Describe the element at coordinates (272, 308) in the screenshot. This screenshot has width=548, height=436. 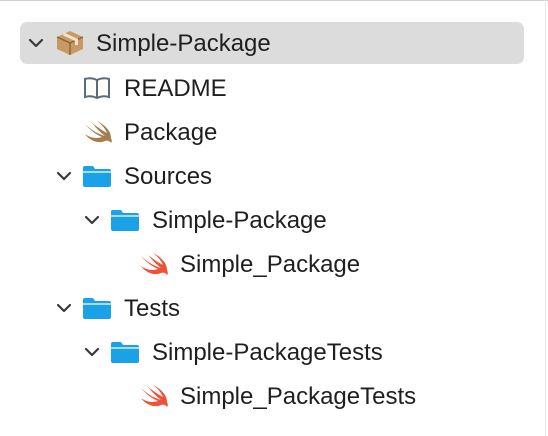
I see `tree-row-tests: Tests` at that location.